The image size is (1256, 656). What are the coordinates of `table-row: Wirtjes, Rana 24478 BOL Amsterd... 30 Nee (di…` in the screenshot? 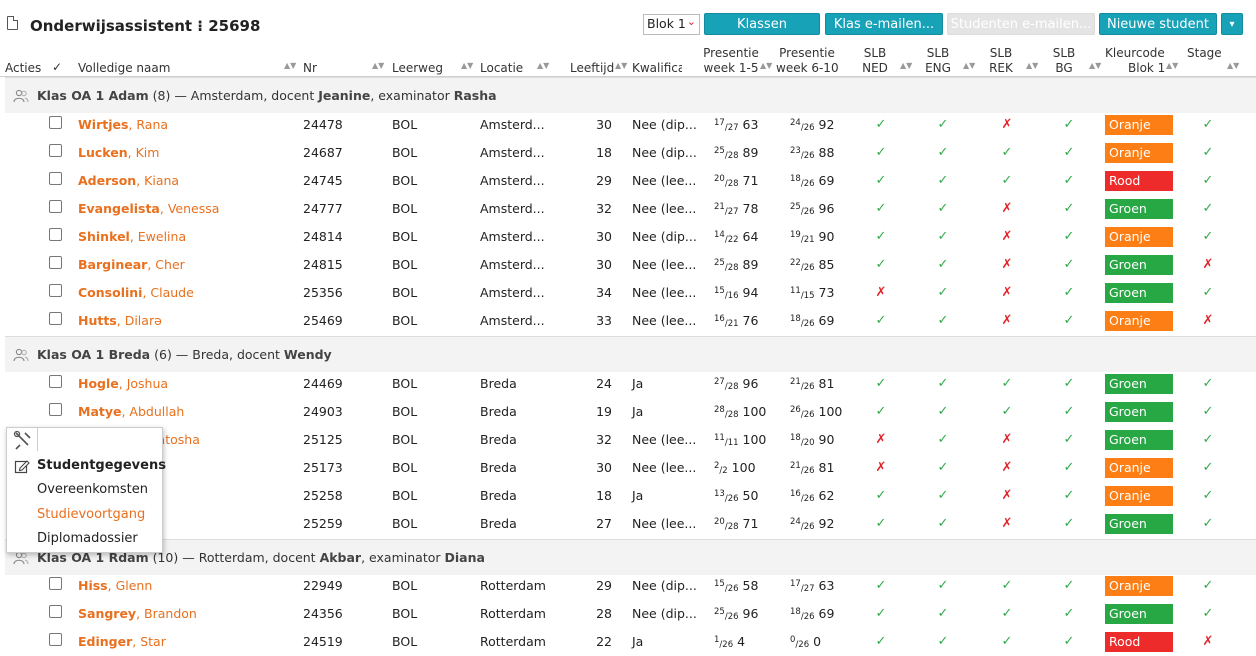 It's located at (628, 125).